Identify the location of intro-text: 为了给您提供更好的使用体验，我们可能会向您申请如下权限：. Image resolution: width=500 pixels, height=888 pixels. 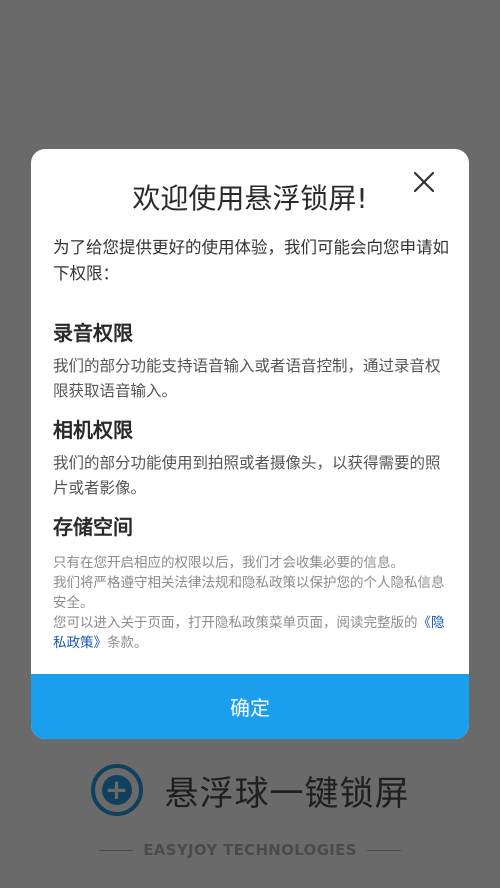
(251, 260).